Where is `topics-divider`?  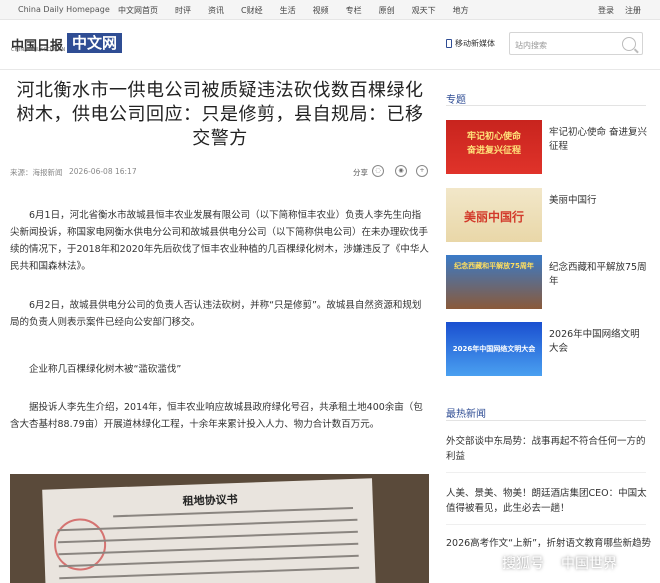
topics-divider is located at coordinates (546, 105).